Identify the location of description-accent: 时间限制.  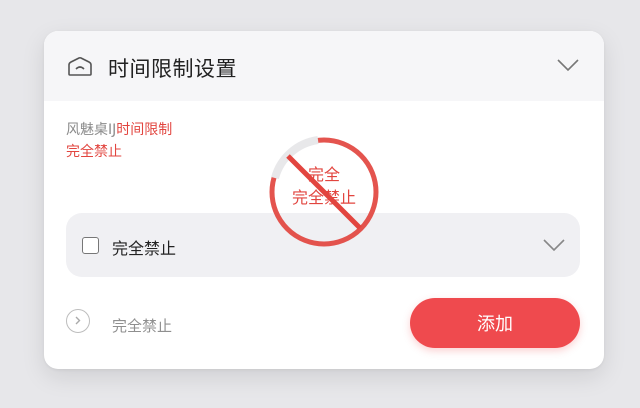
(144, 130).